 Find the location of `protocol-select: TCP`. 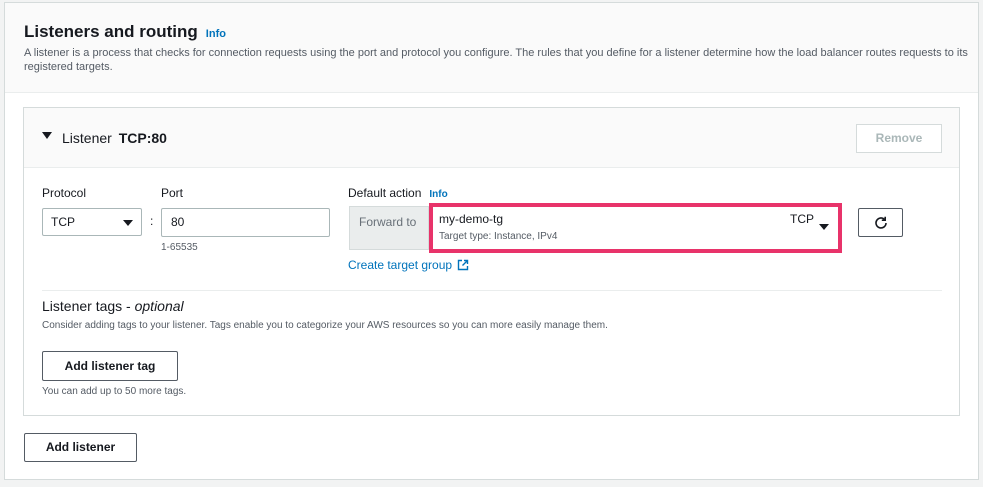

protocol-select: TCP is located at coordinates (92, 222).